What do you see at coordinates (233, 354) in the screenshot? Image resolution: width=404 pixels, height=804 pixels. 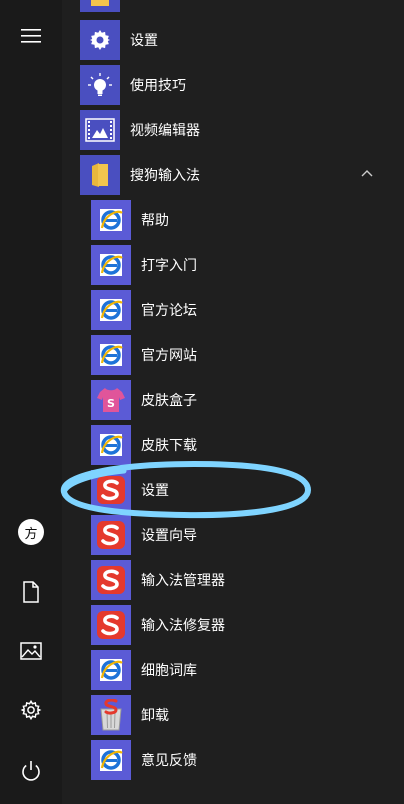 I see `app-website: 官方网站` at bounding box center [233, 354].